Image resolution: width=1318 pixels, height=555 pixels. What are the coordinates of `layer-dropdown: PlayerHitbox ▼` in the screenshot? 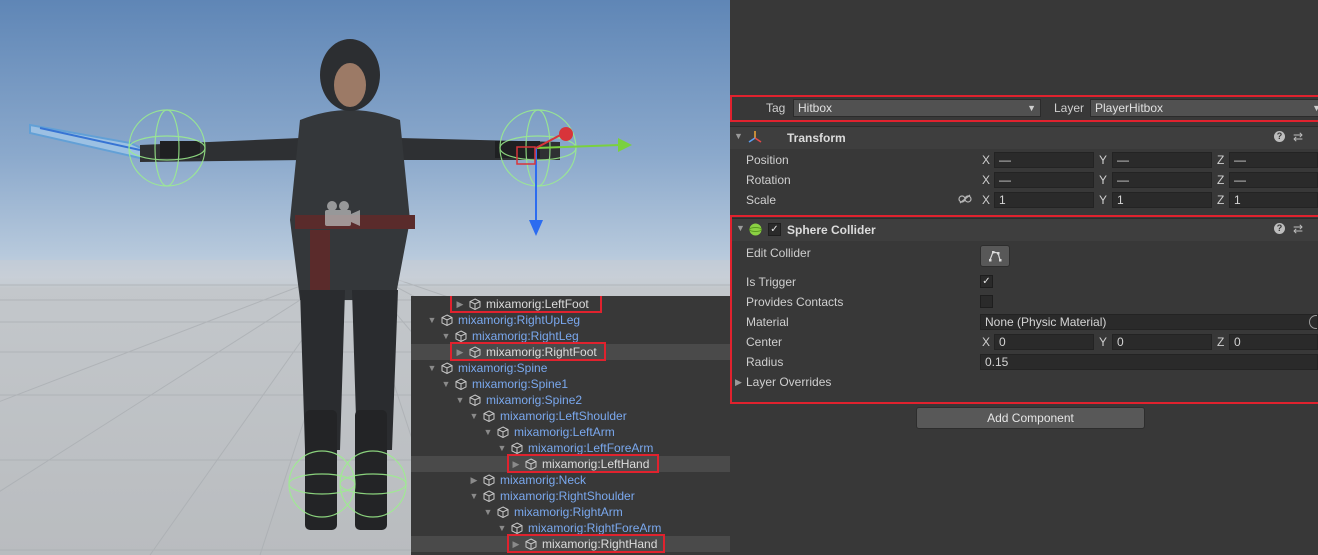 It's located at (1204, 108).